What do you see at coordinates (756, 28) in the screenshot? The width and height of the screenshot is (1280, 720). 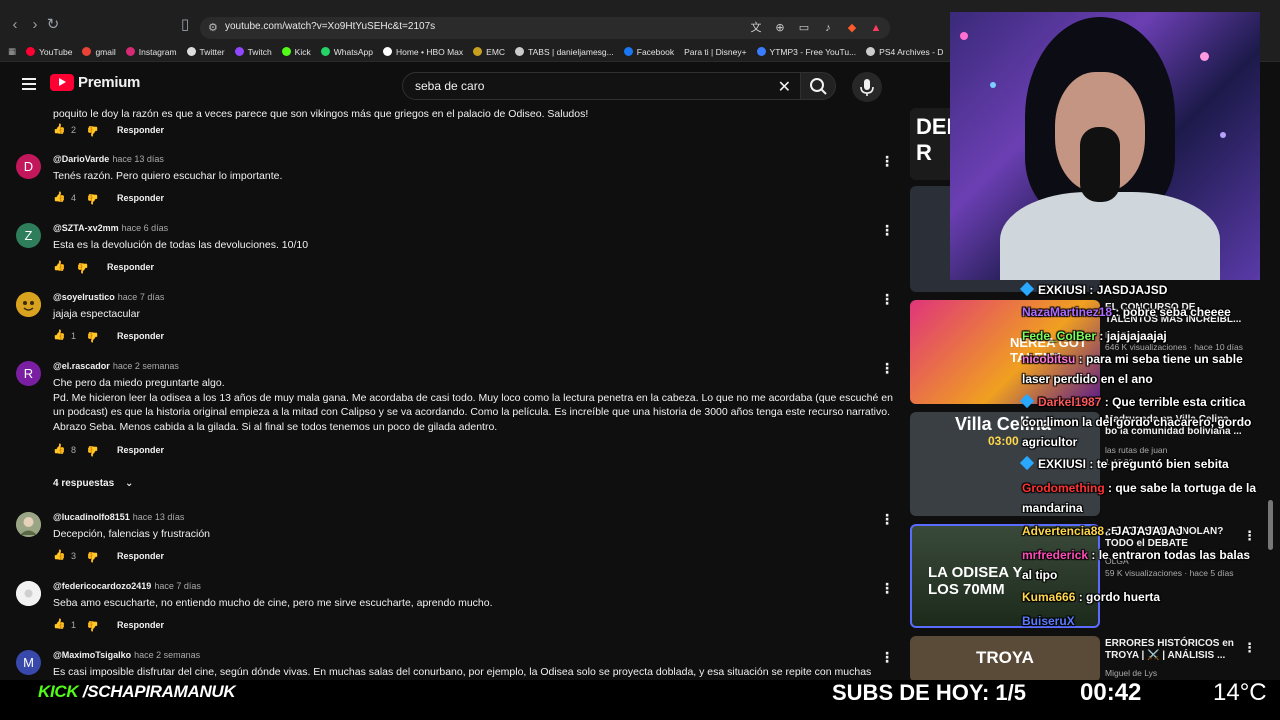 I see `translate-icon: 文` at bounding box center [756, 28].